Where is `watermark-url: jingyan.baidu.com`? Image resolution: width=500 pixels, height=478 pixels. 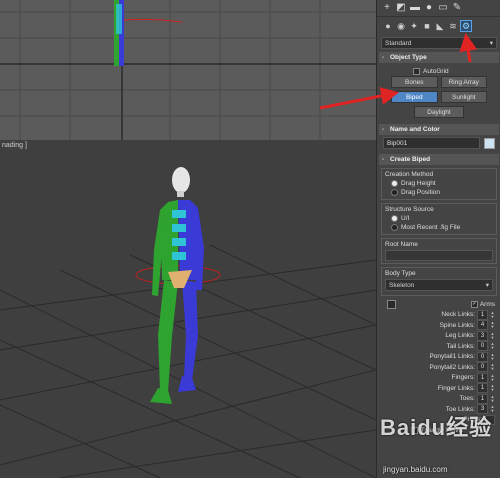
watermark-url: jingyan.baidu.com is located at coordinates (415, 469).